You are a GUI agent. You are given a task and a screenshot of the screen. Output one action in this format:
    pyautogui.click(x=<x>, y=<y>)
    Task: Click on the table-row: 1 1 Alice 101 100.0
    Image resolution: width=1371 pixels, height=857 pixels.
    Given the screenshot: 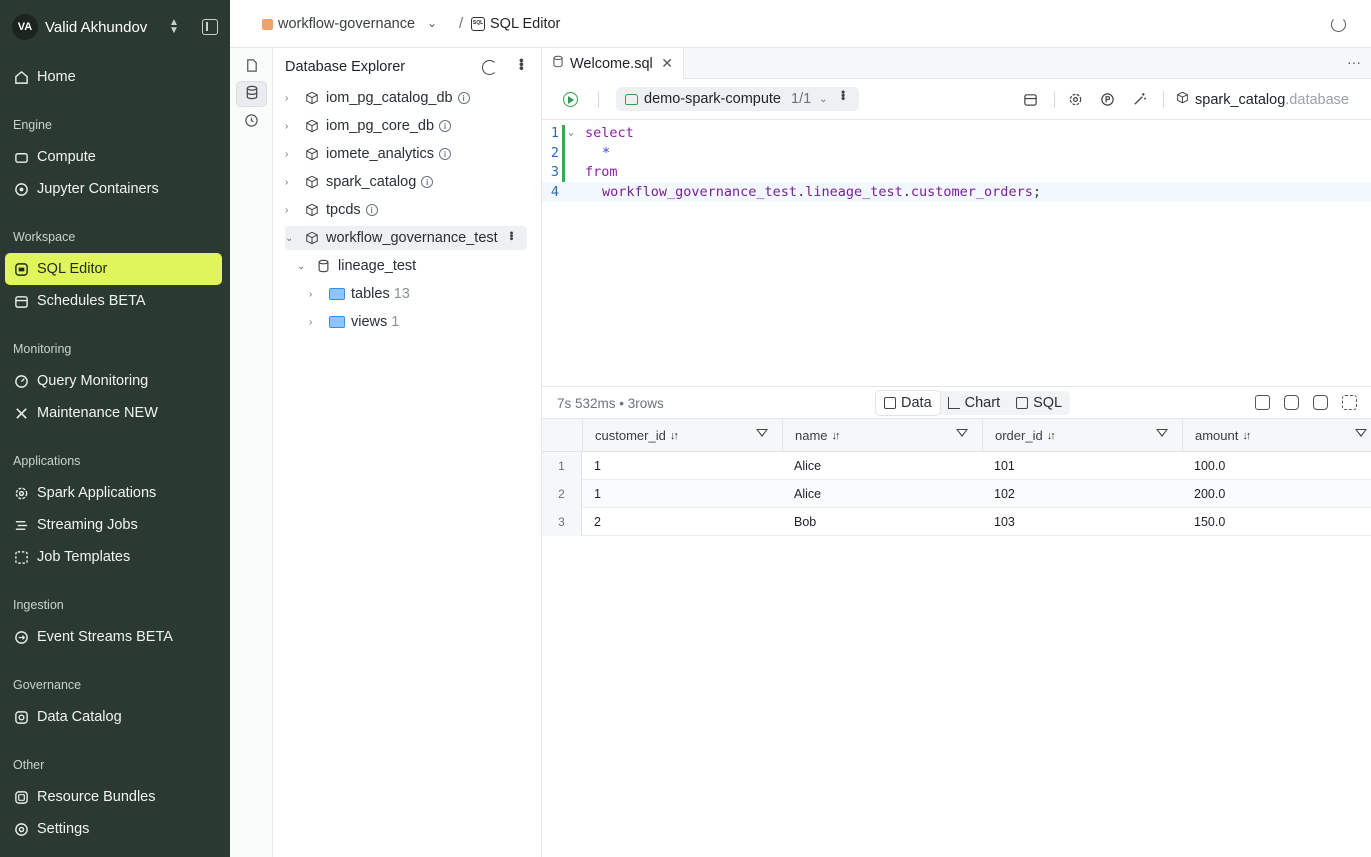 What is the action you would take?
    pyautogui.click(x=956, y=466)
    